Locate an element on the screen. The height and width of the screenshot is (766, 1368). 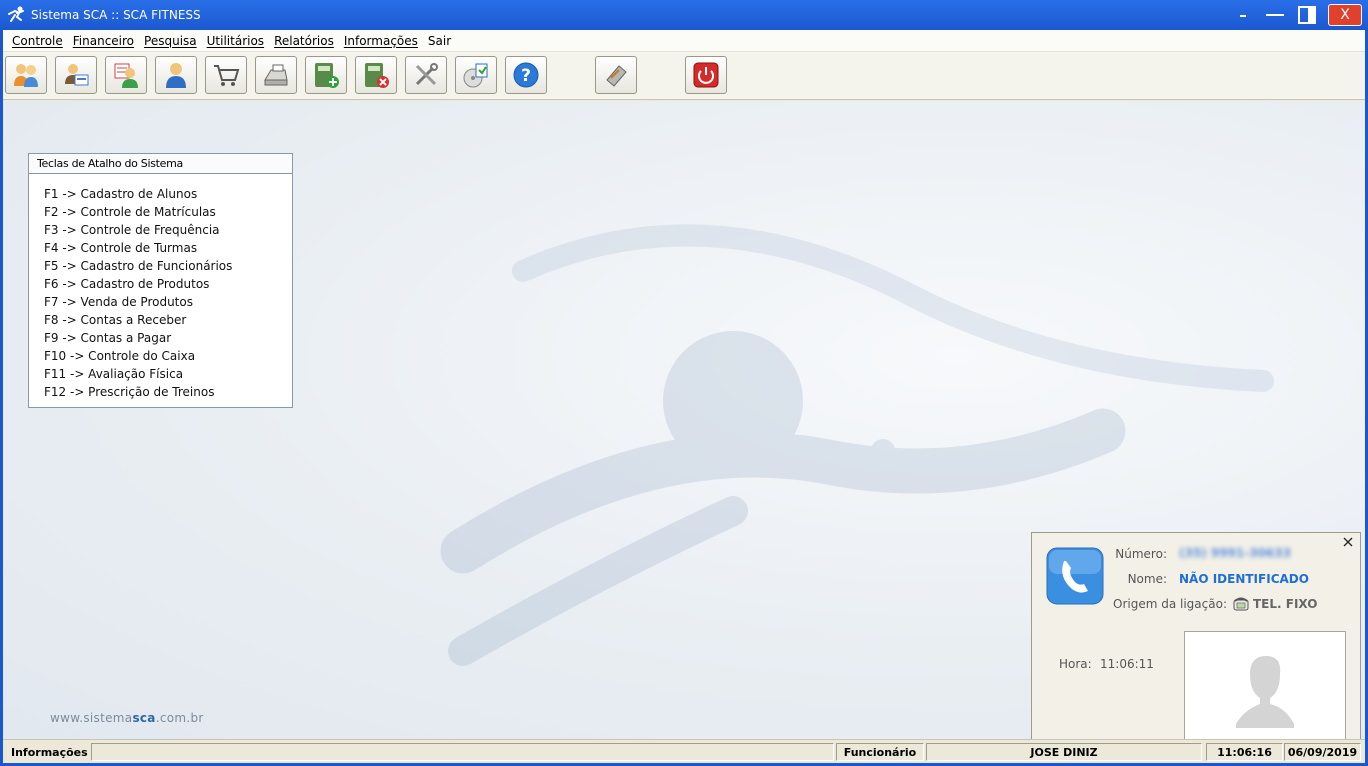
caller-name-value: NÃO IDENTIFICADO is located at coordinates (1244, 579).